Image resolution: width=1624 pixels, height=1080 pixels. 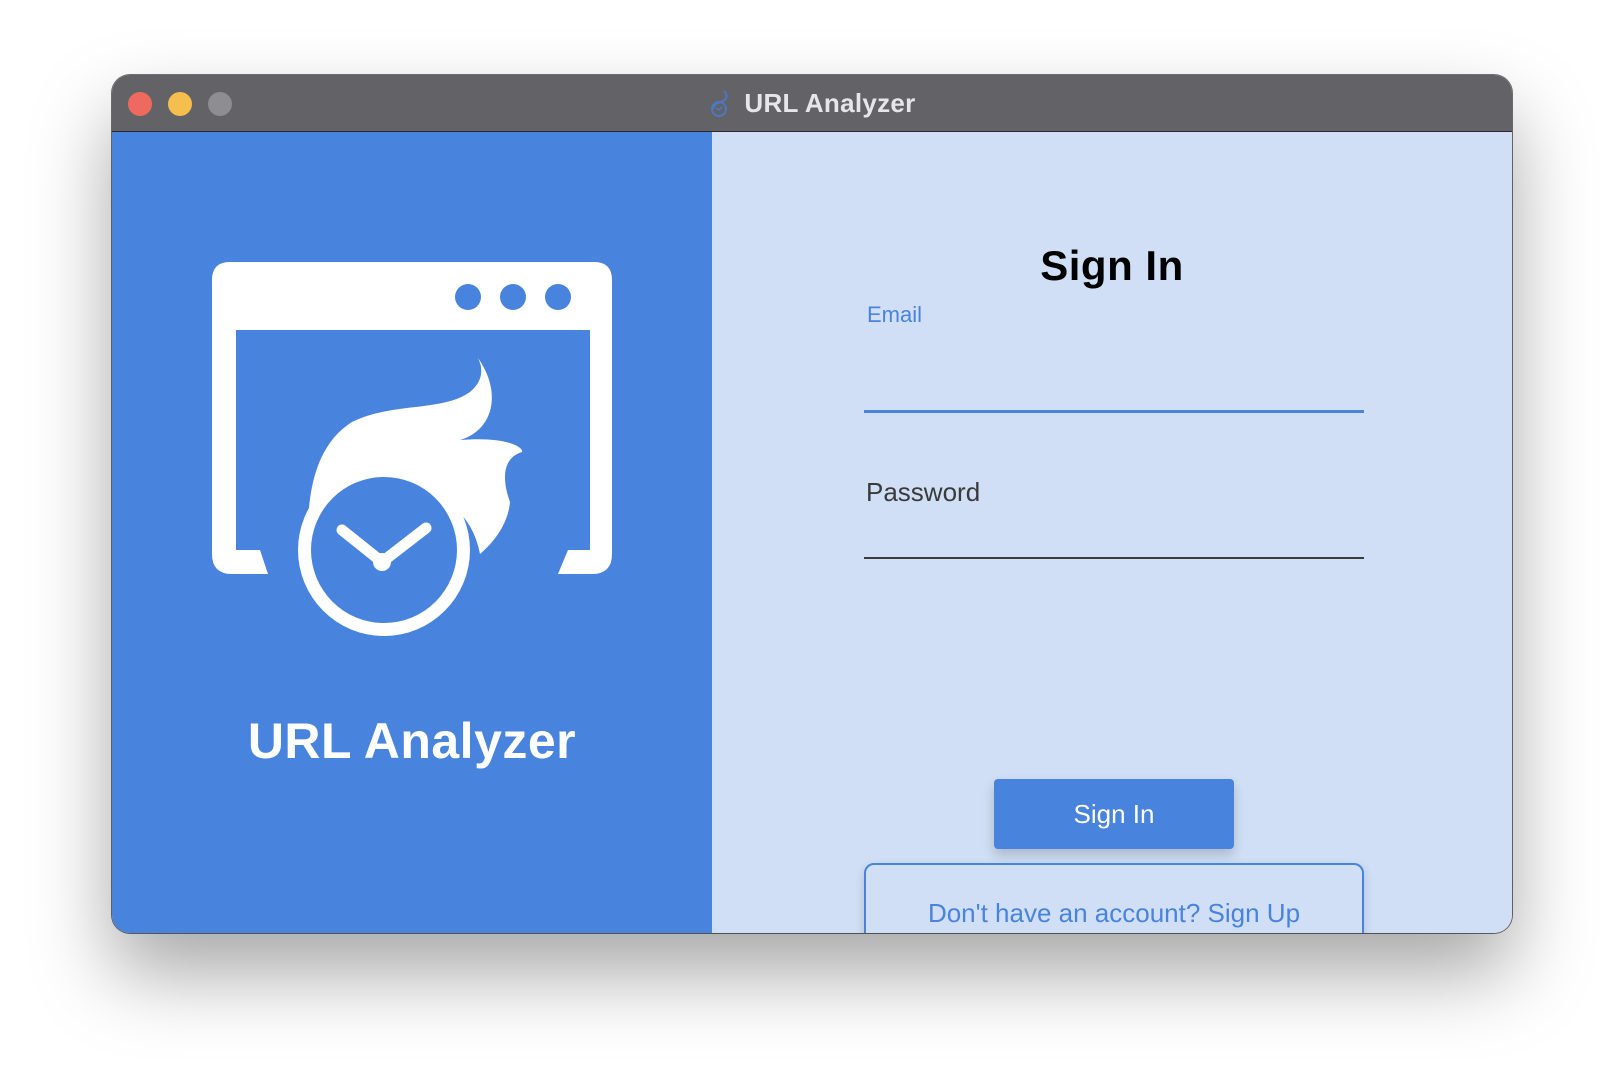 I want to click on email-input, so click(x=1116, y=378).